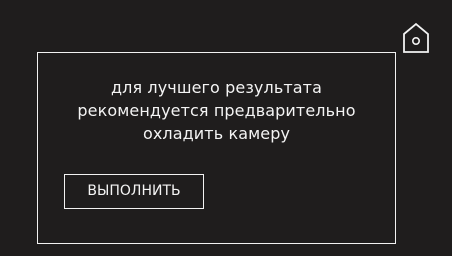 The height and width of the screenshot is (256, 452). What do you see at coordinates (216, 87) in the screenshot?
I see `message-line-1: для лучшего результата` at bounding box center [216, 87].